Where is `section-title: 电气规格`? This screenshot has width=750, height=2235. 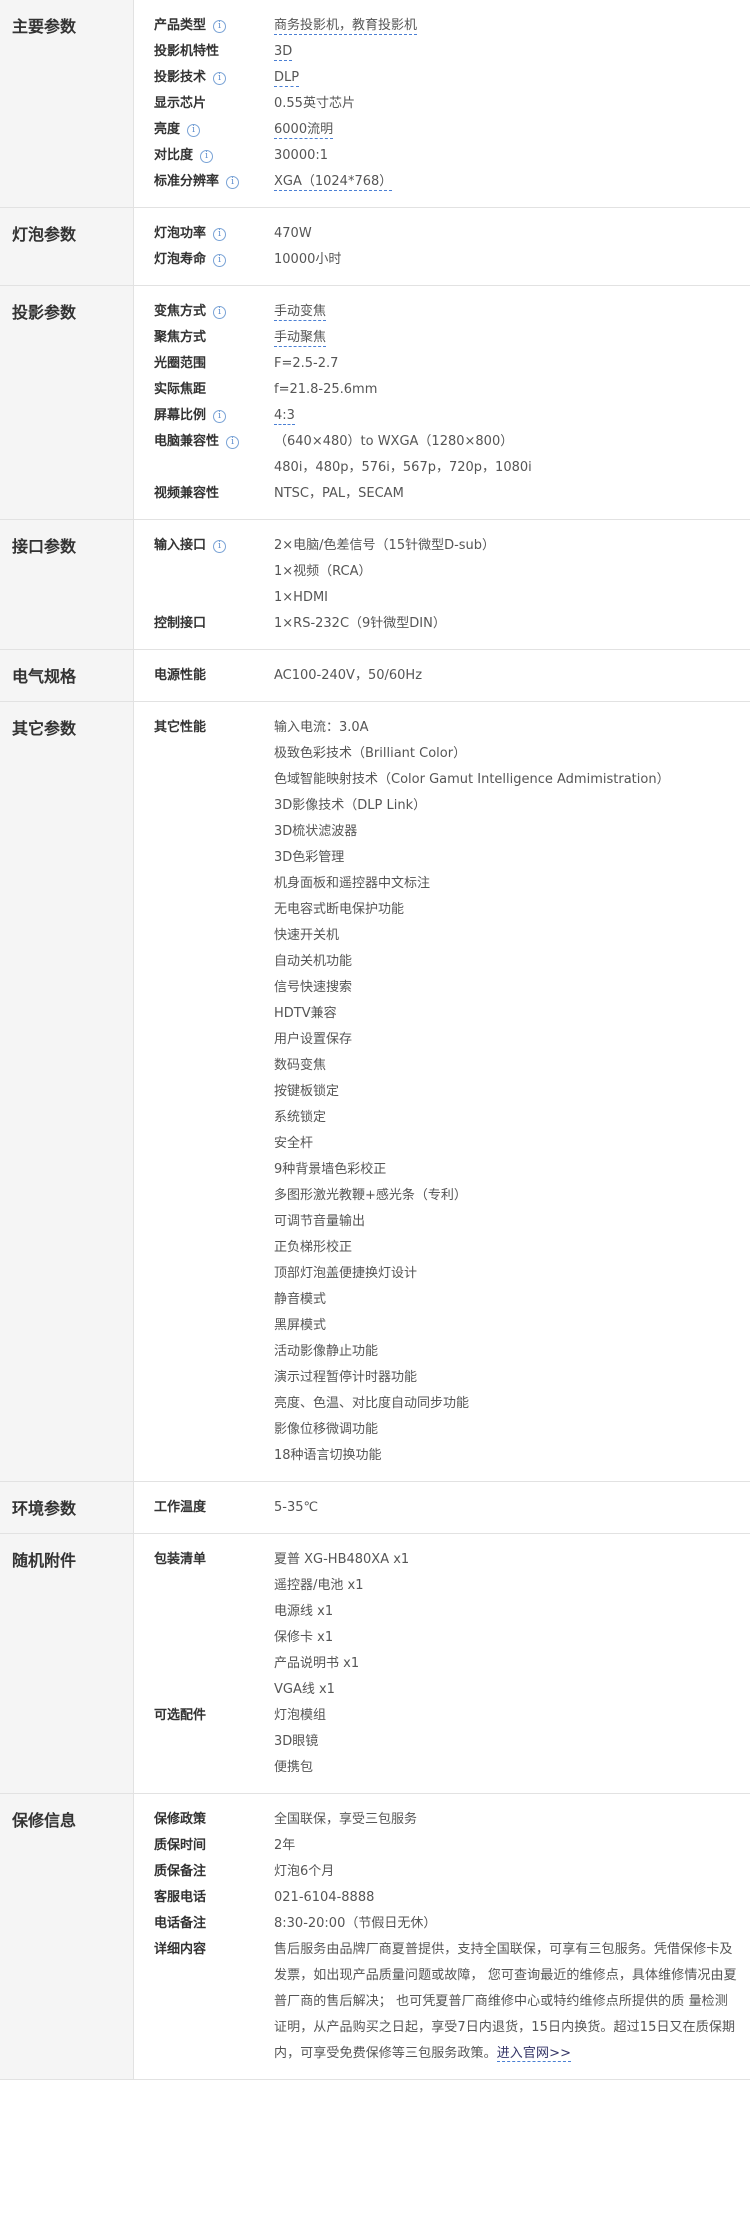
section-title: 电气规格 is located at coordinates (67, 675).